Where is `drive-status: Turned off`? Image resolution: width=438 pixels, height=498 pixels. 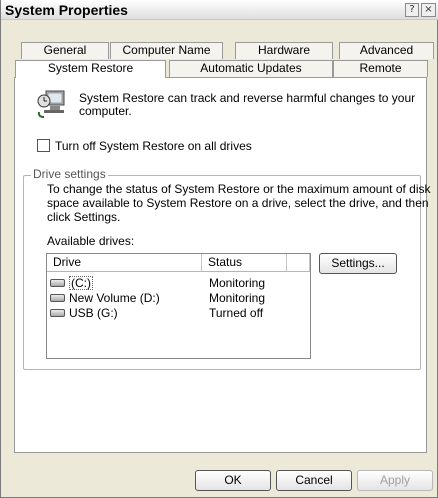 drive-status: Turned off is located at coordinates (236, 313).